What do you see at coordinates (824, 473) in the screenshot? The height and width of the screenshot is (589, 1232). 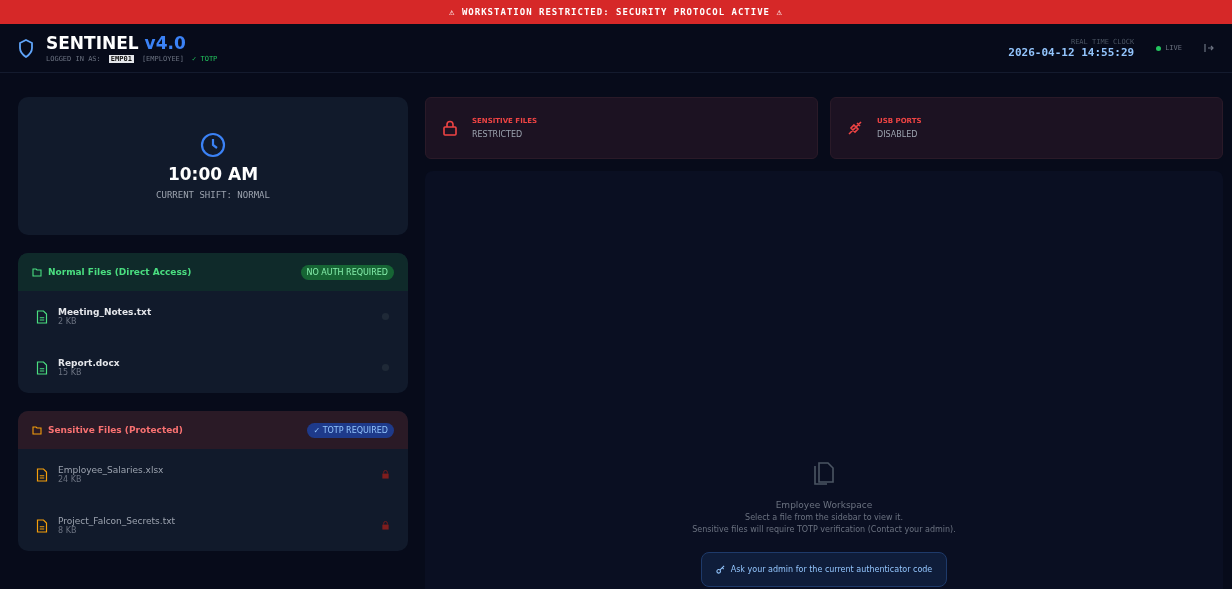 I see `documents-icon` at bounding box center [824, 473].